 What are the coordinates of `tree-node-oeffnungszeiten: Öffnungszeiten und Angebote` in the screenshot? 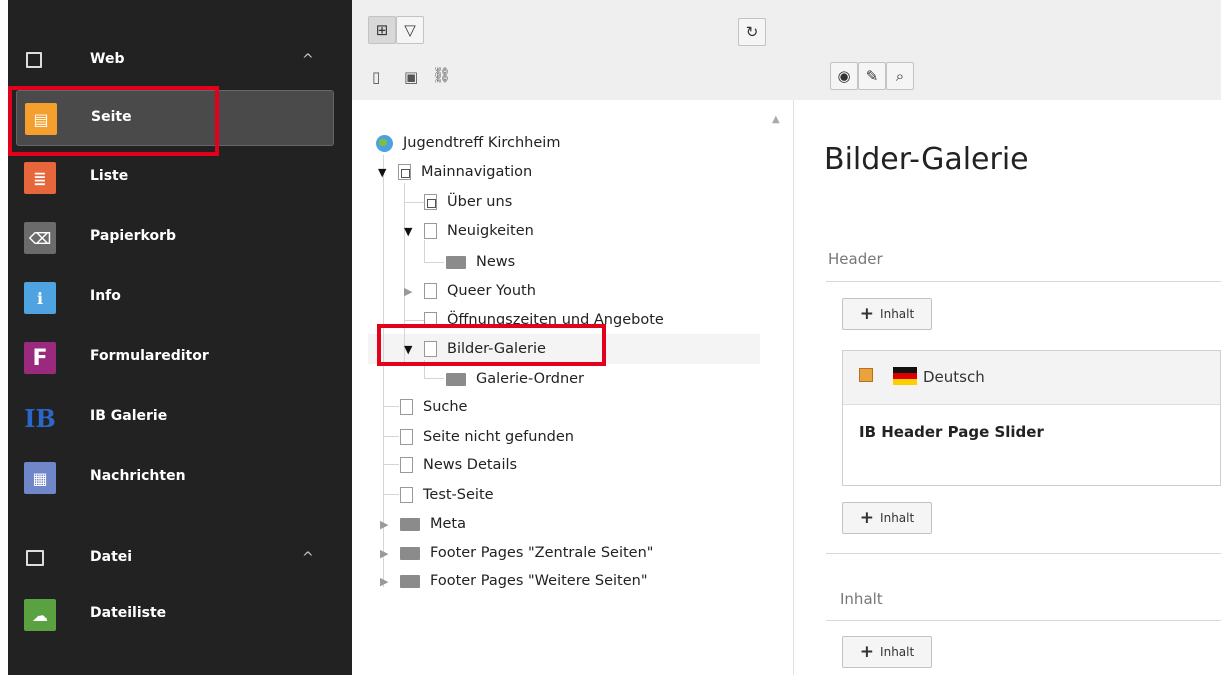 It's located at (544, 320).